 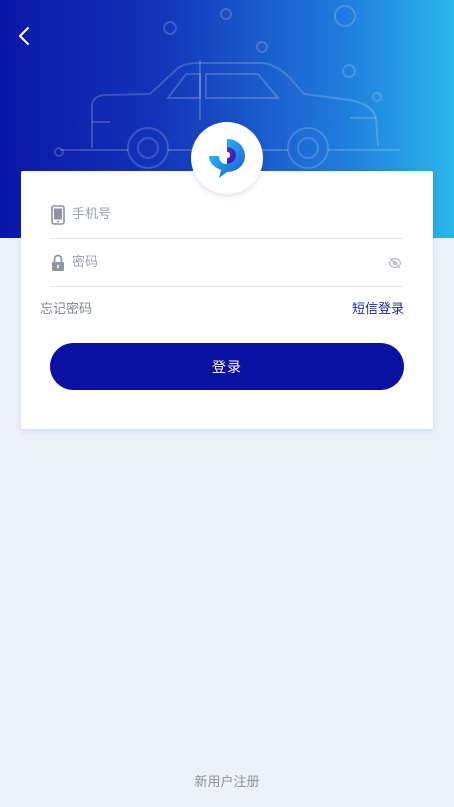 I want to click on chevron-left-icon, so click(x=24, y=36).